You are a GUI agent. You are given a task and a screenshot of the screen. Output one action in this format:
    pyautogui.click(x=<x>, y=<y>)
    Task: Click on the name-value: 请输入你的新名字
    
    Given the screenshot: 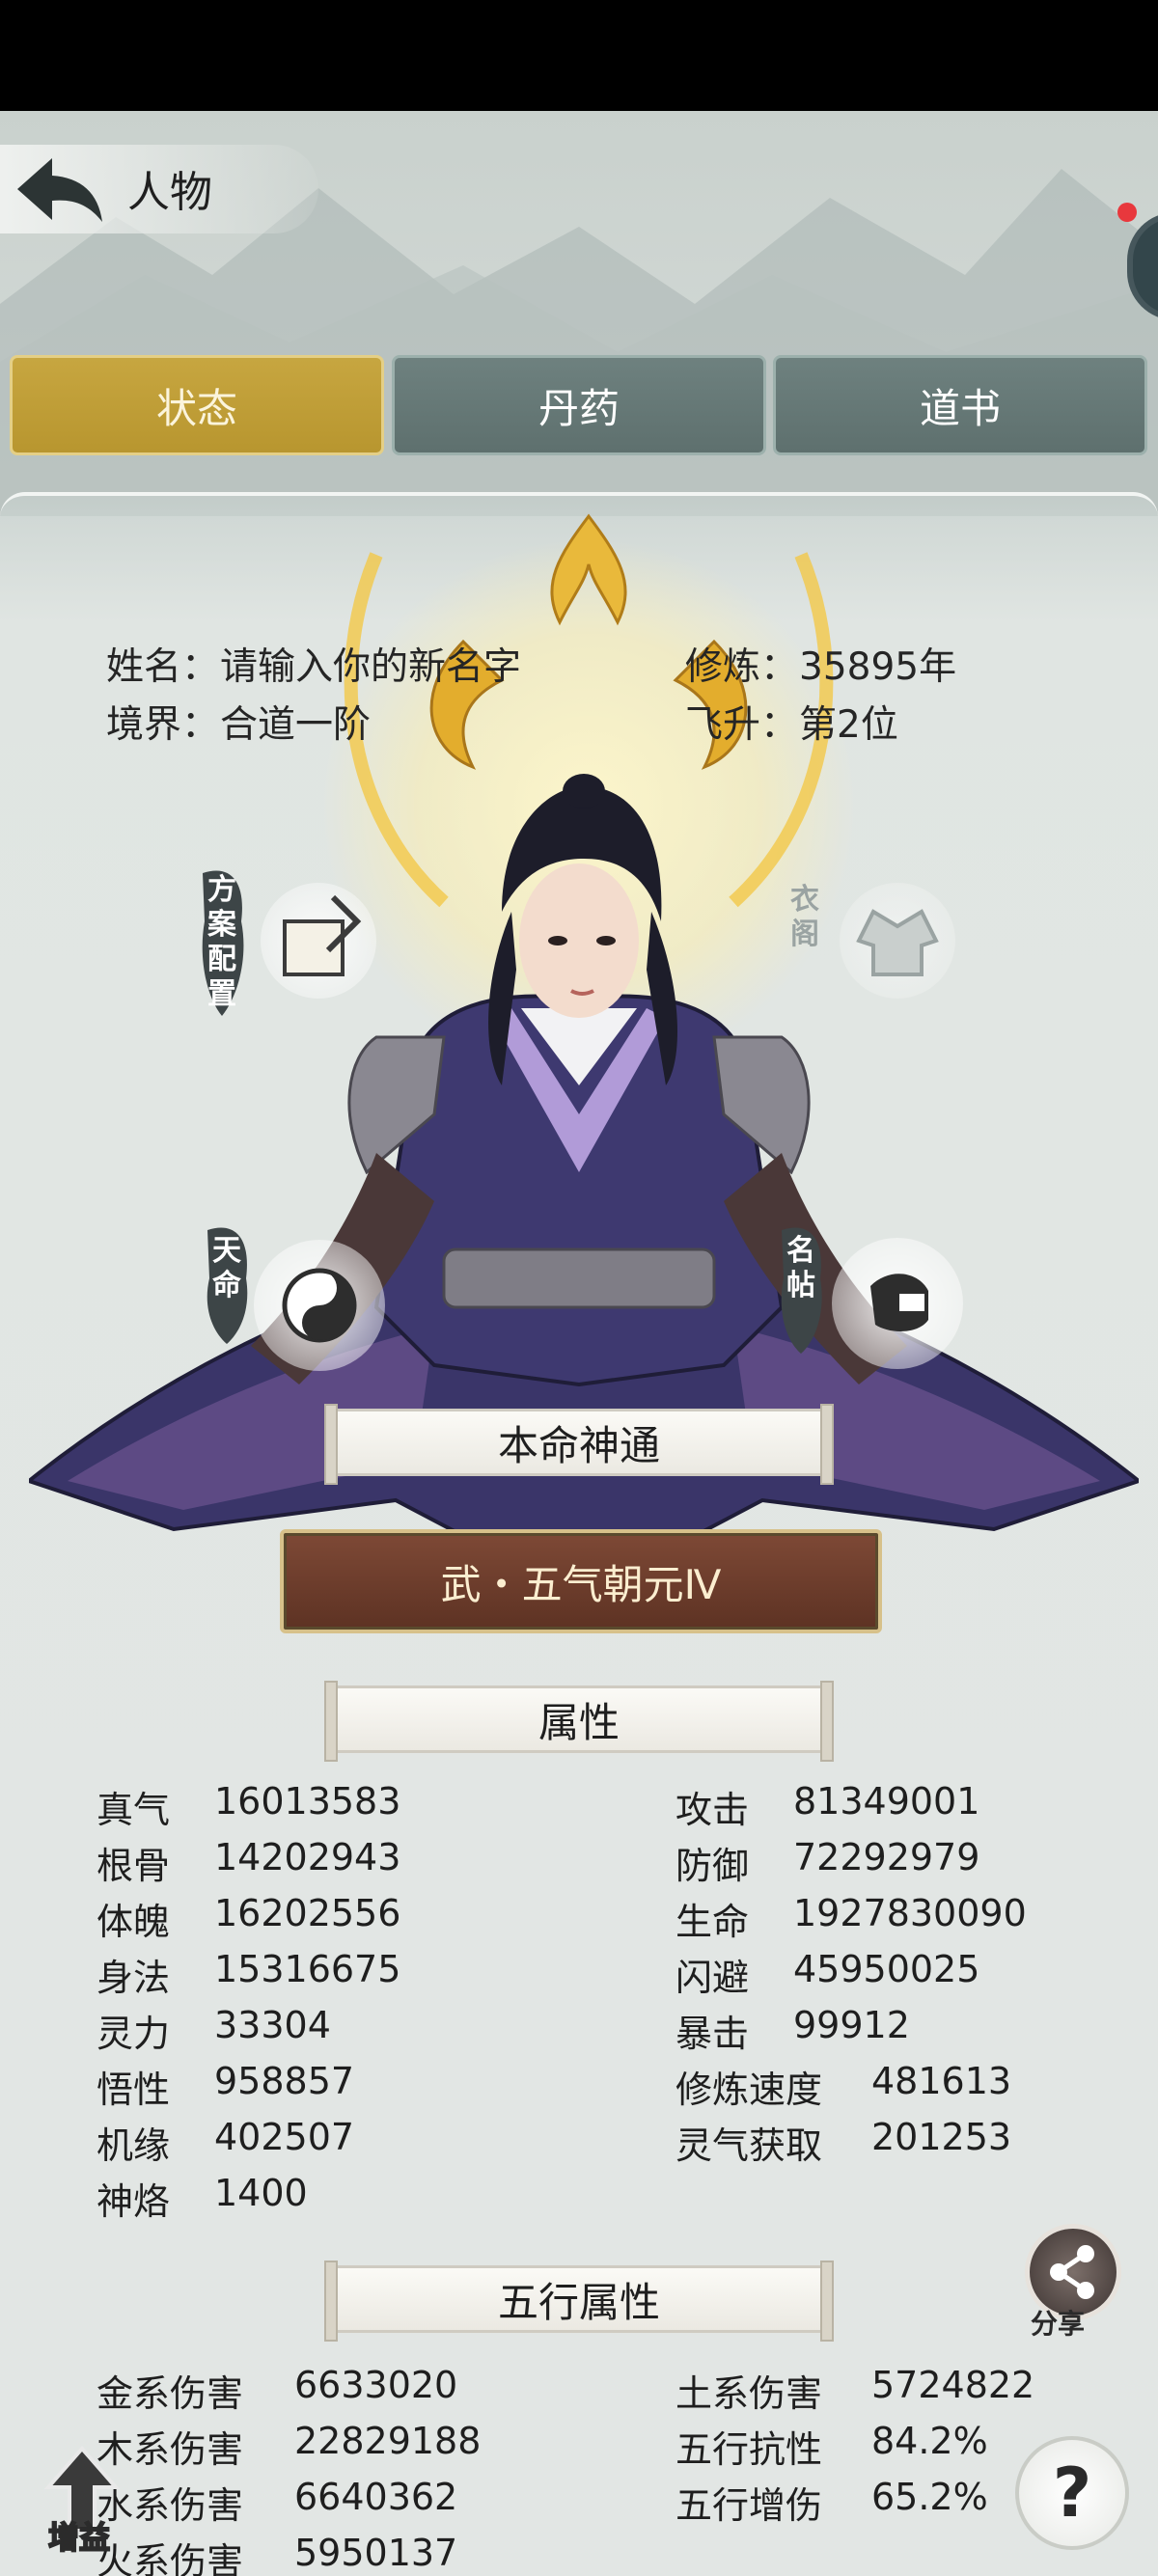 What is the action you would take?
    pyautogui.click(x=370, y=664)
    